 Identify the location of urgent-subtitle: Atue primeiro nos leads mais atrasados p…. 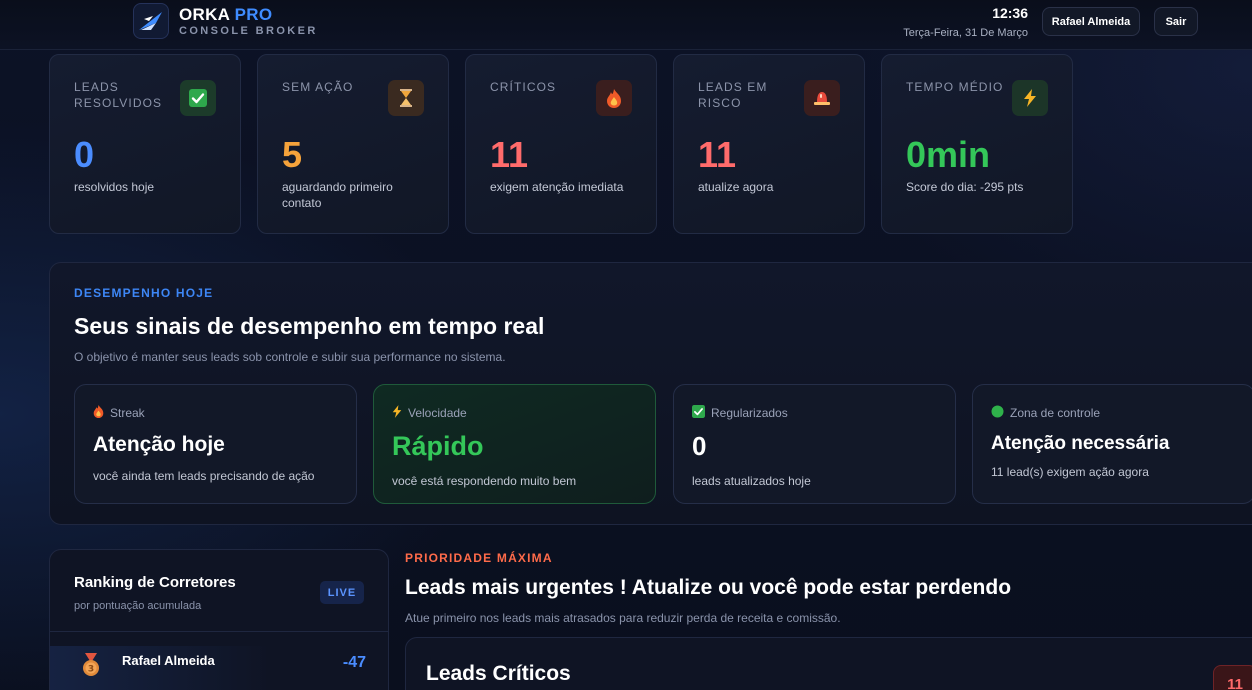
(623, 618).